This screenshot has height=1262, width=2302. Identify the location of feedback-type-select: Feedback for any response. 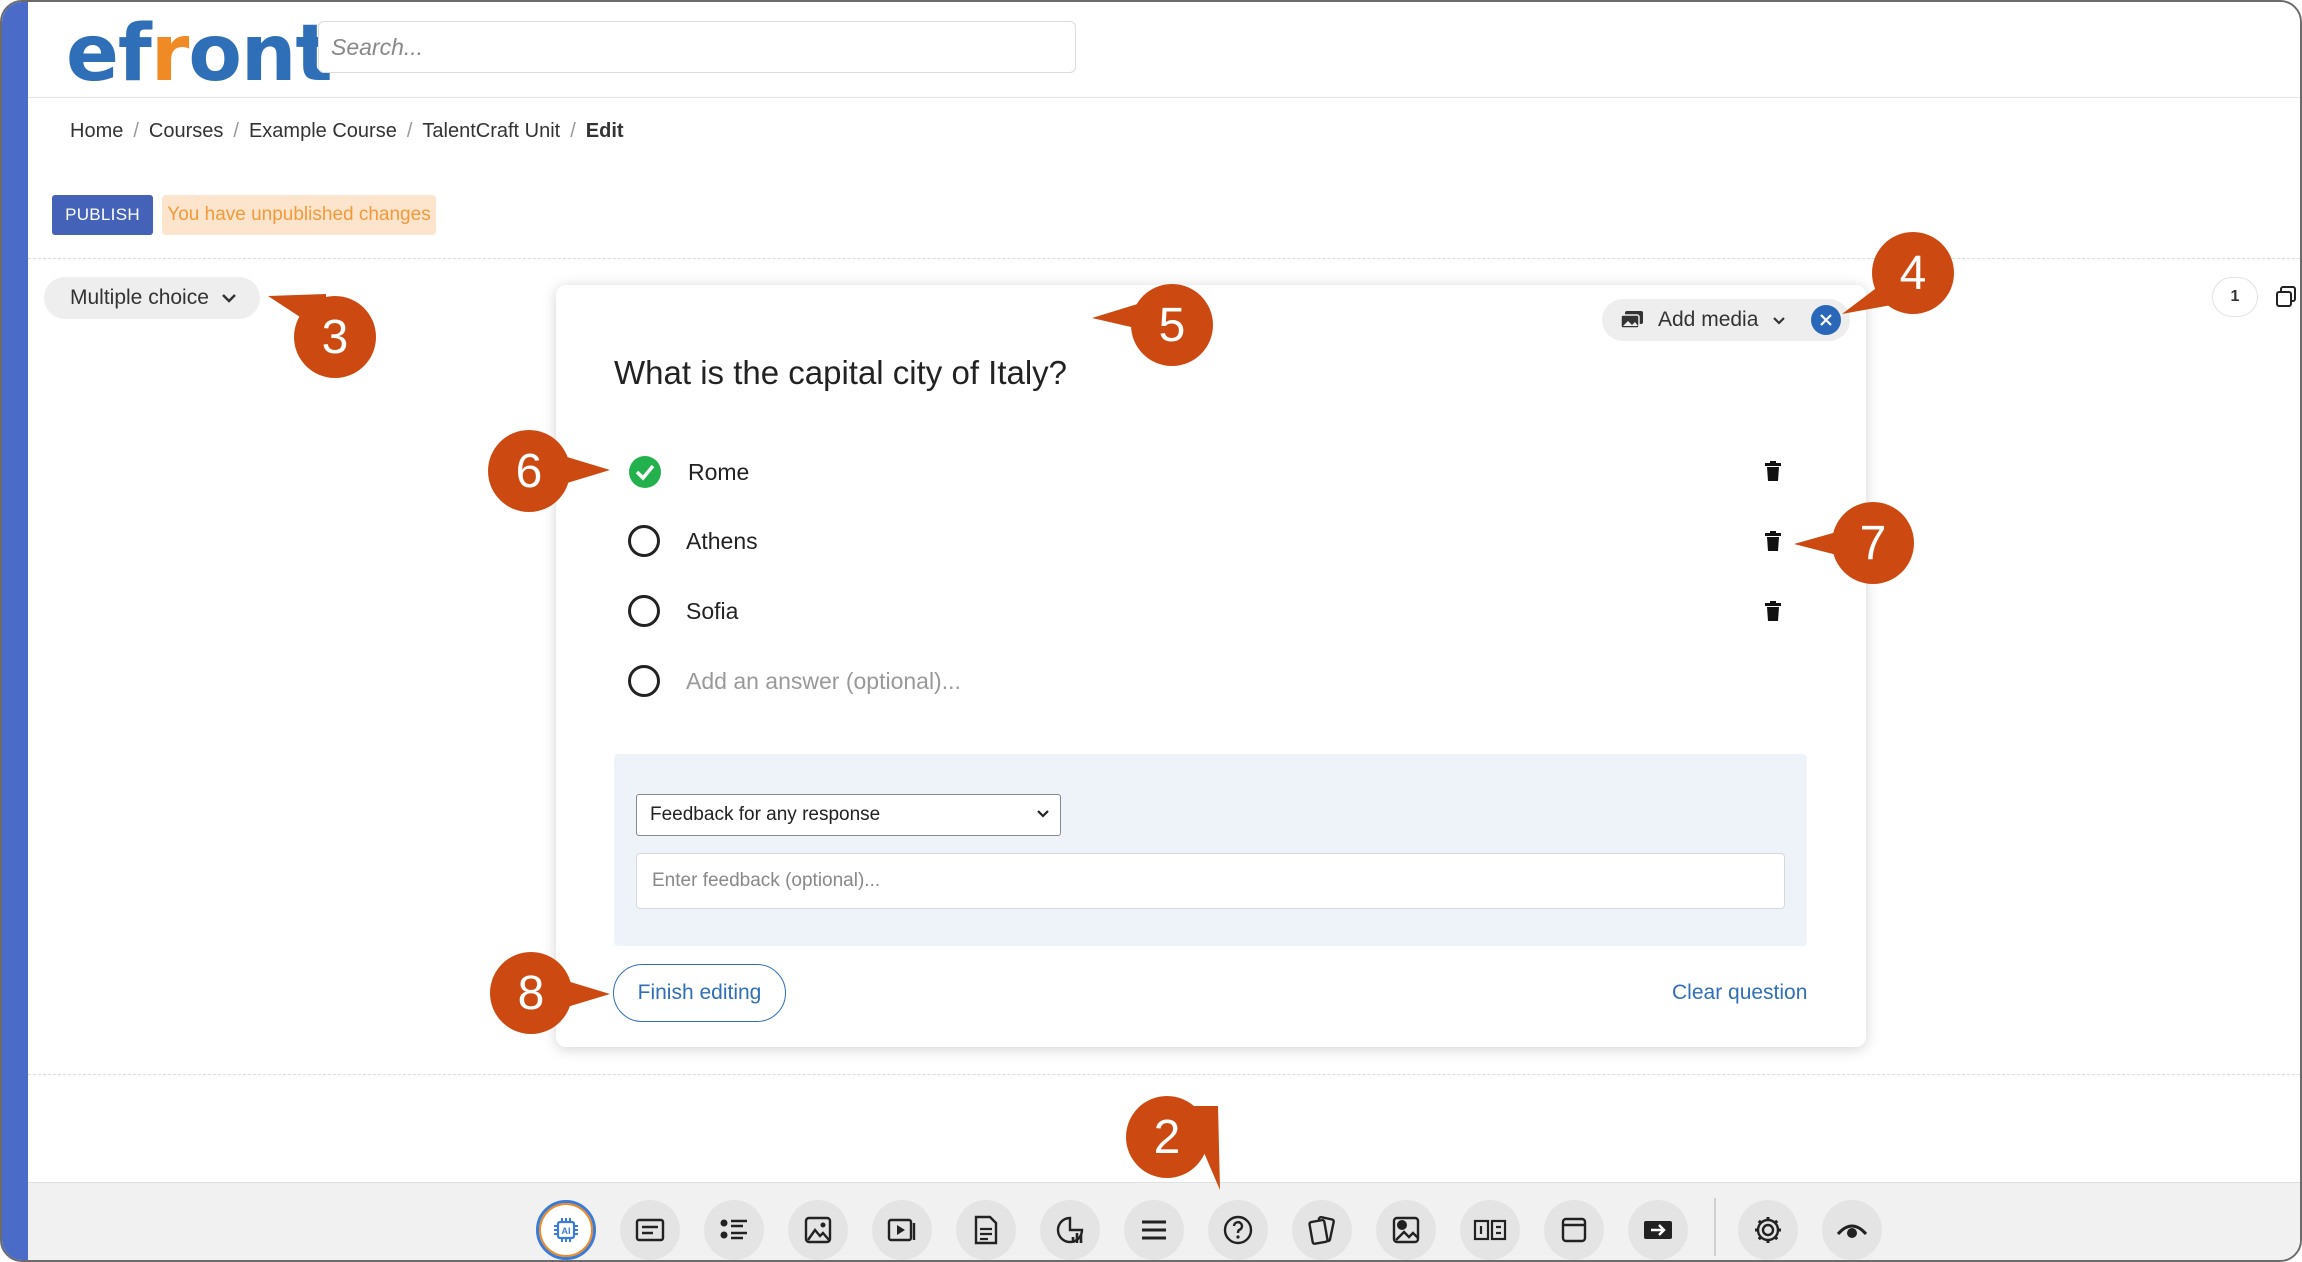
(848, 815).